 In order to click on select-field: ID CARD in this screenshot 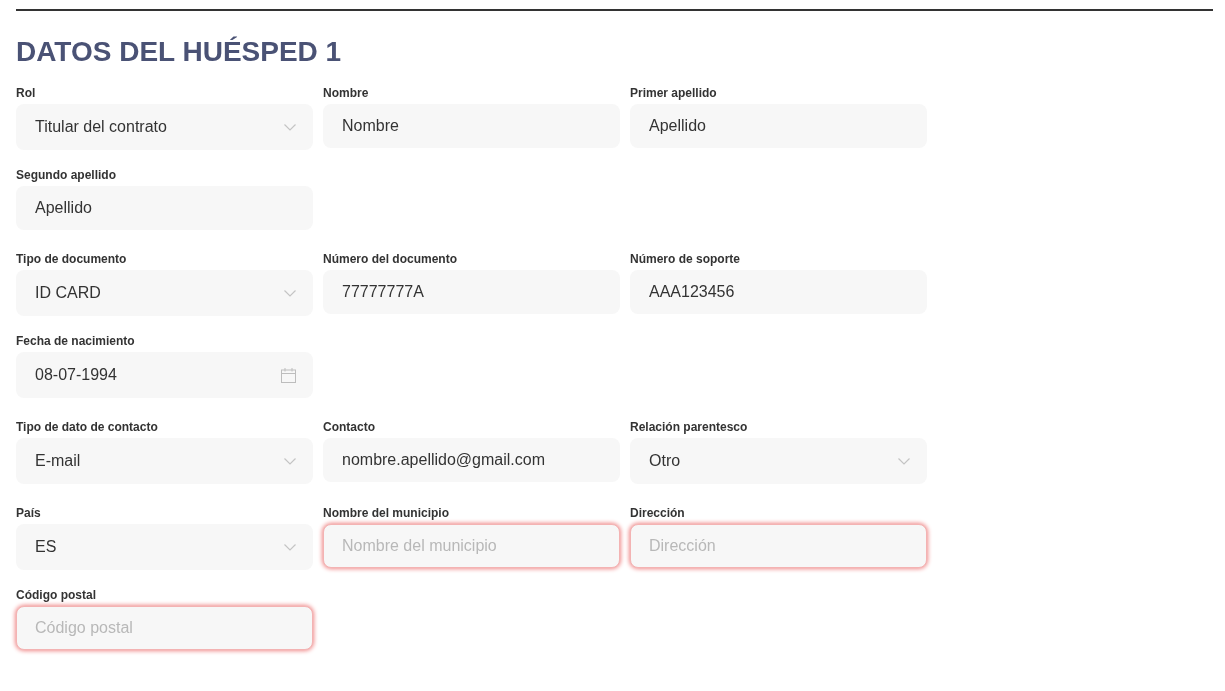, I will do `click(164, 293)`.